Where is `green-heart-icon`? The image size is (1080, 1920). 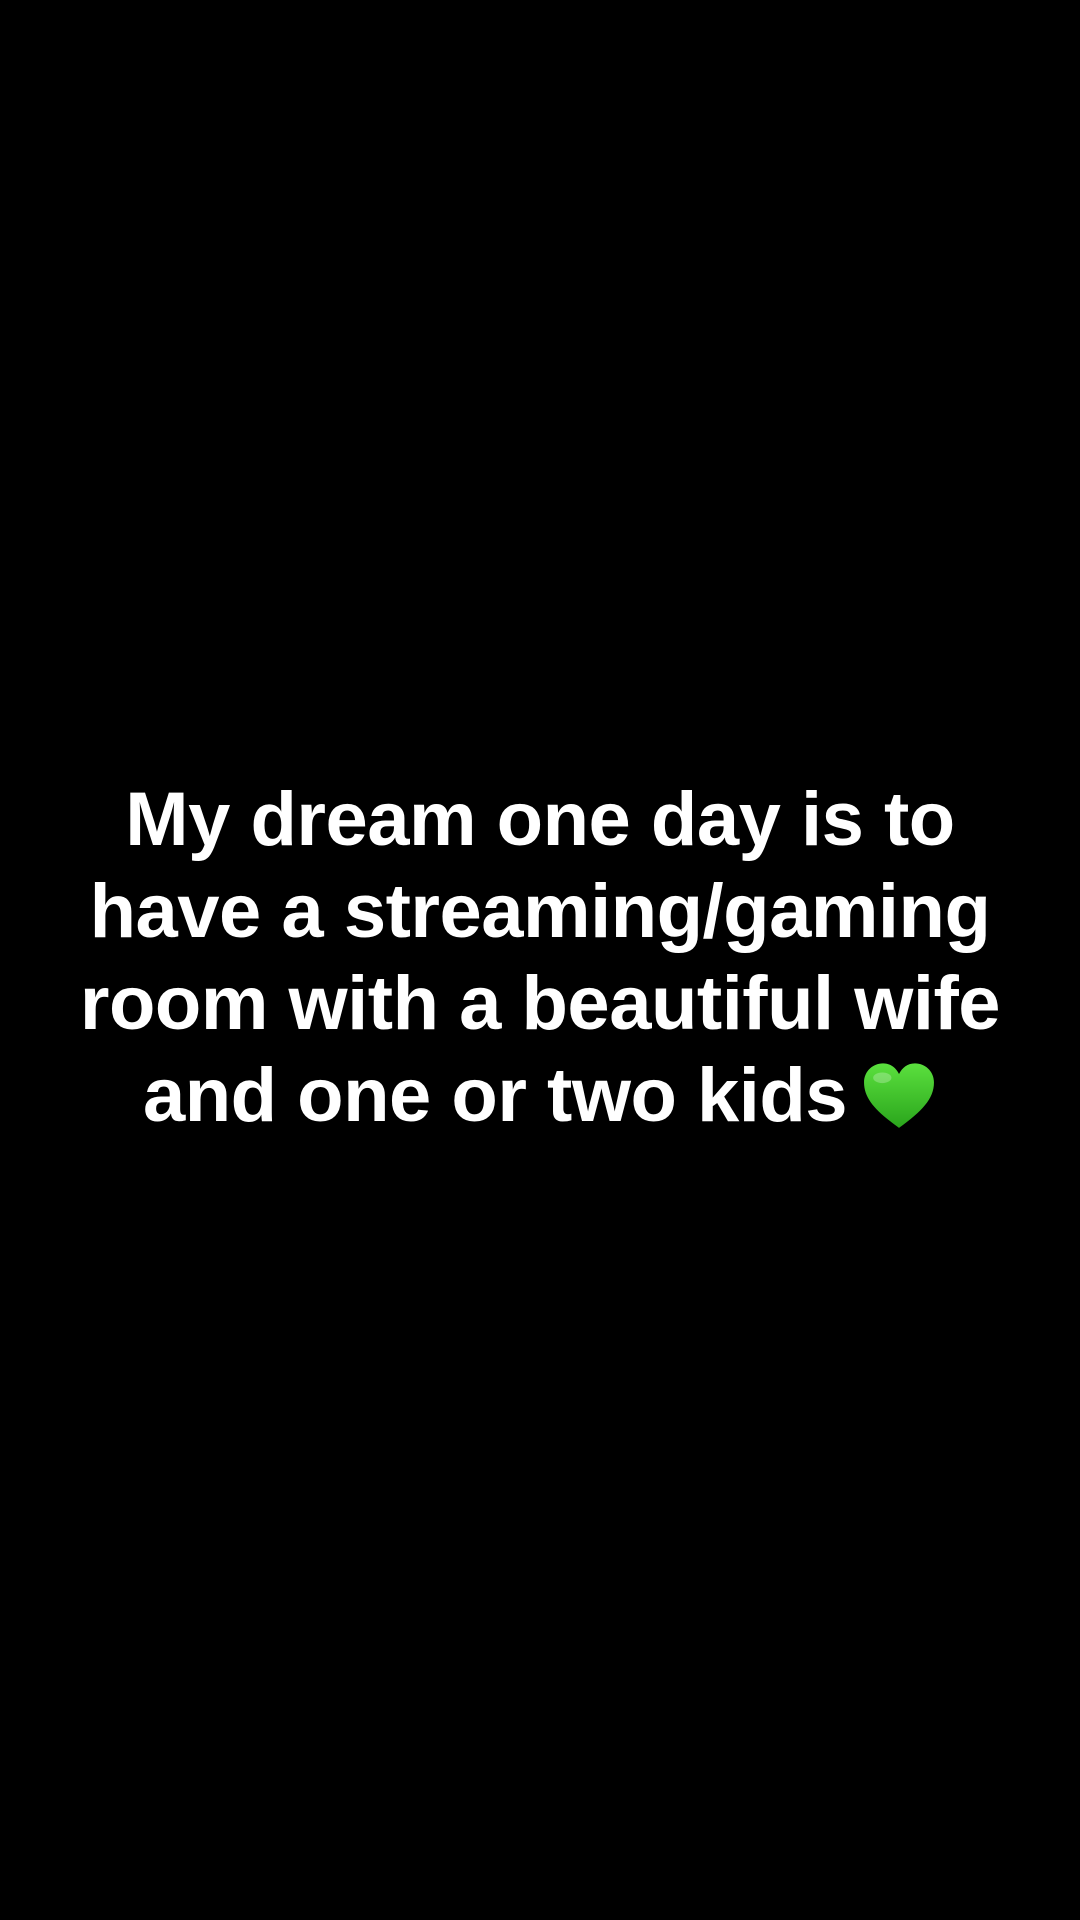 green-heart-icon is located at coordinates (899, 1095).